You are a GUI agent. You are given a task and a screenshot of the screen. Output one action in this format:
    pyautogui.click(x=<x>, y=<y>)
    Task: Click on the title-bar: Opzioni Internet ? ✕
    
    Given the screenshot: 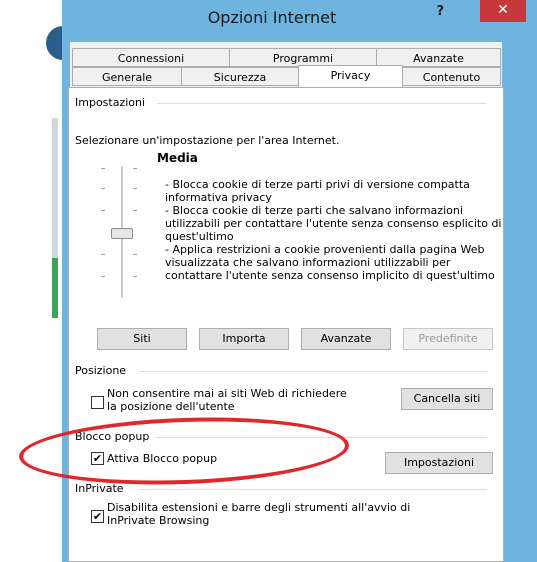 What is the action you would take?
    pyautogui.click(x=299, y=21)
    